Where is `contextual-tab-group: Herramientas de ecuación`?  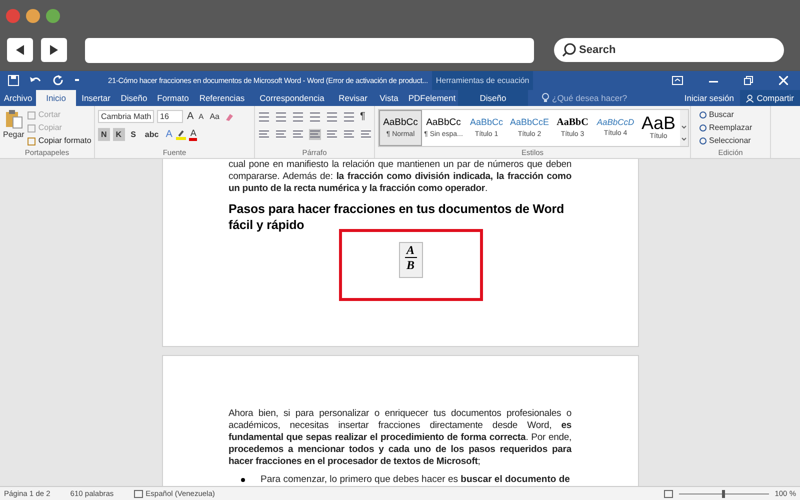 contextual-tab-group: Herramientas de ecuación is located at coordinates (483, 80).